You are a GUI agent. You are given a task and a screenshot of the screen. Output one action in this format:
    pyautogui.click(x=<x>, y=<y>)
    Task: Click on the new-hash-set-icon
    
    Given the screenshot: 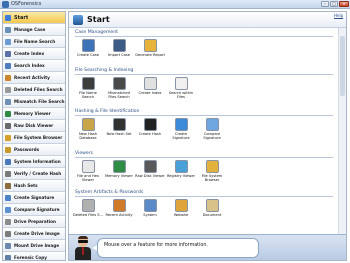 What is the action you would take?
    pyautogui.click(x=119, y=124)
    